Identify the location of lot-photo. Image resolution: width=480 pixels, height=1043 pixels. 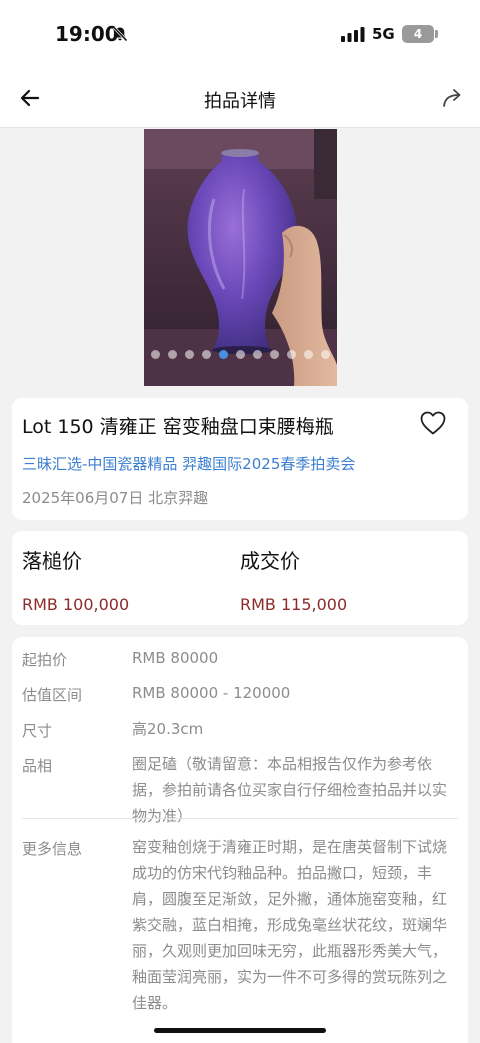
(240, 257).